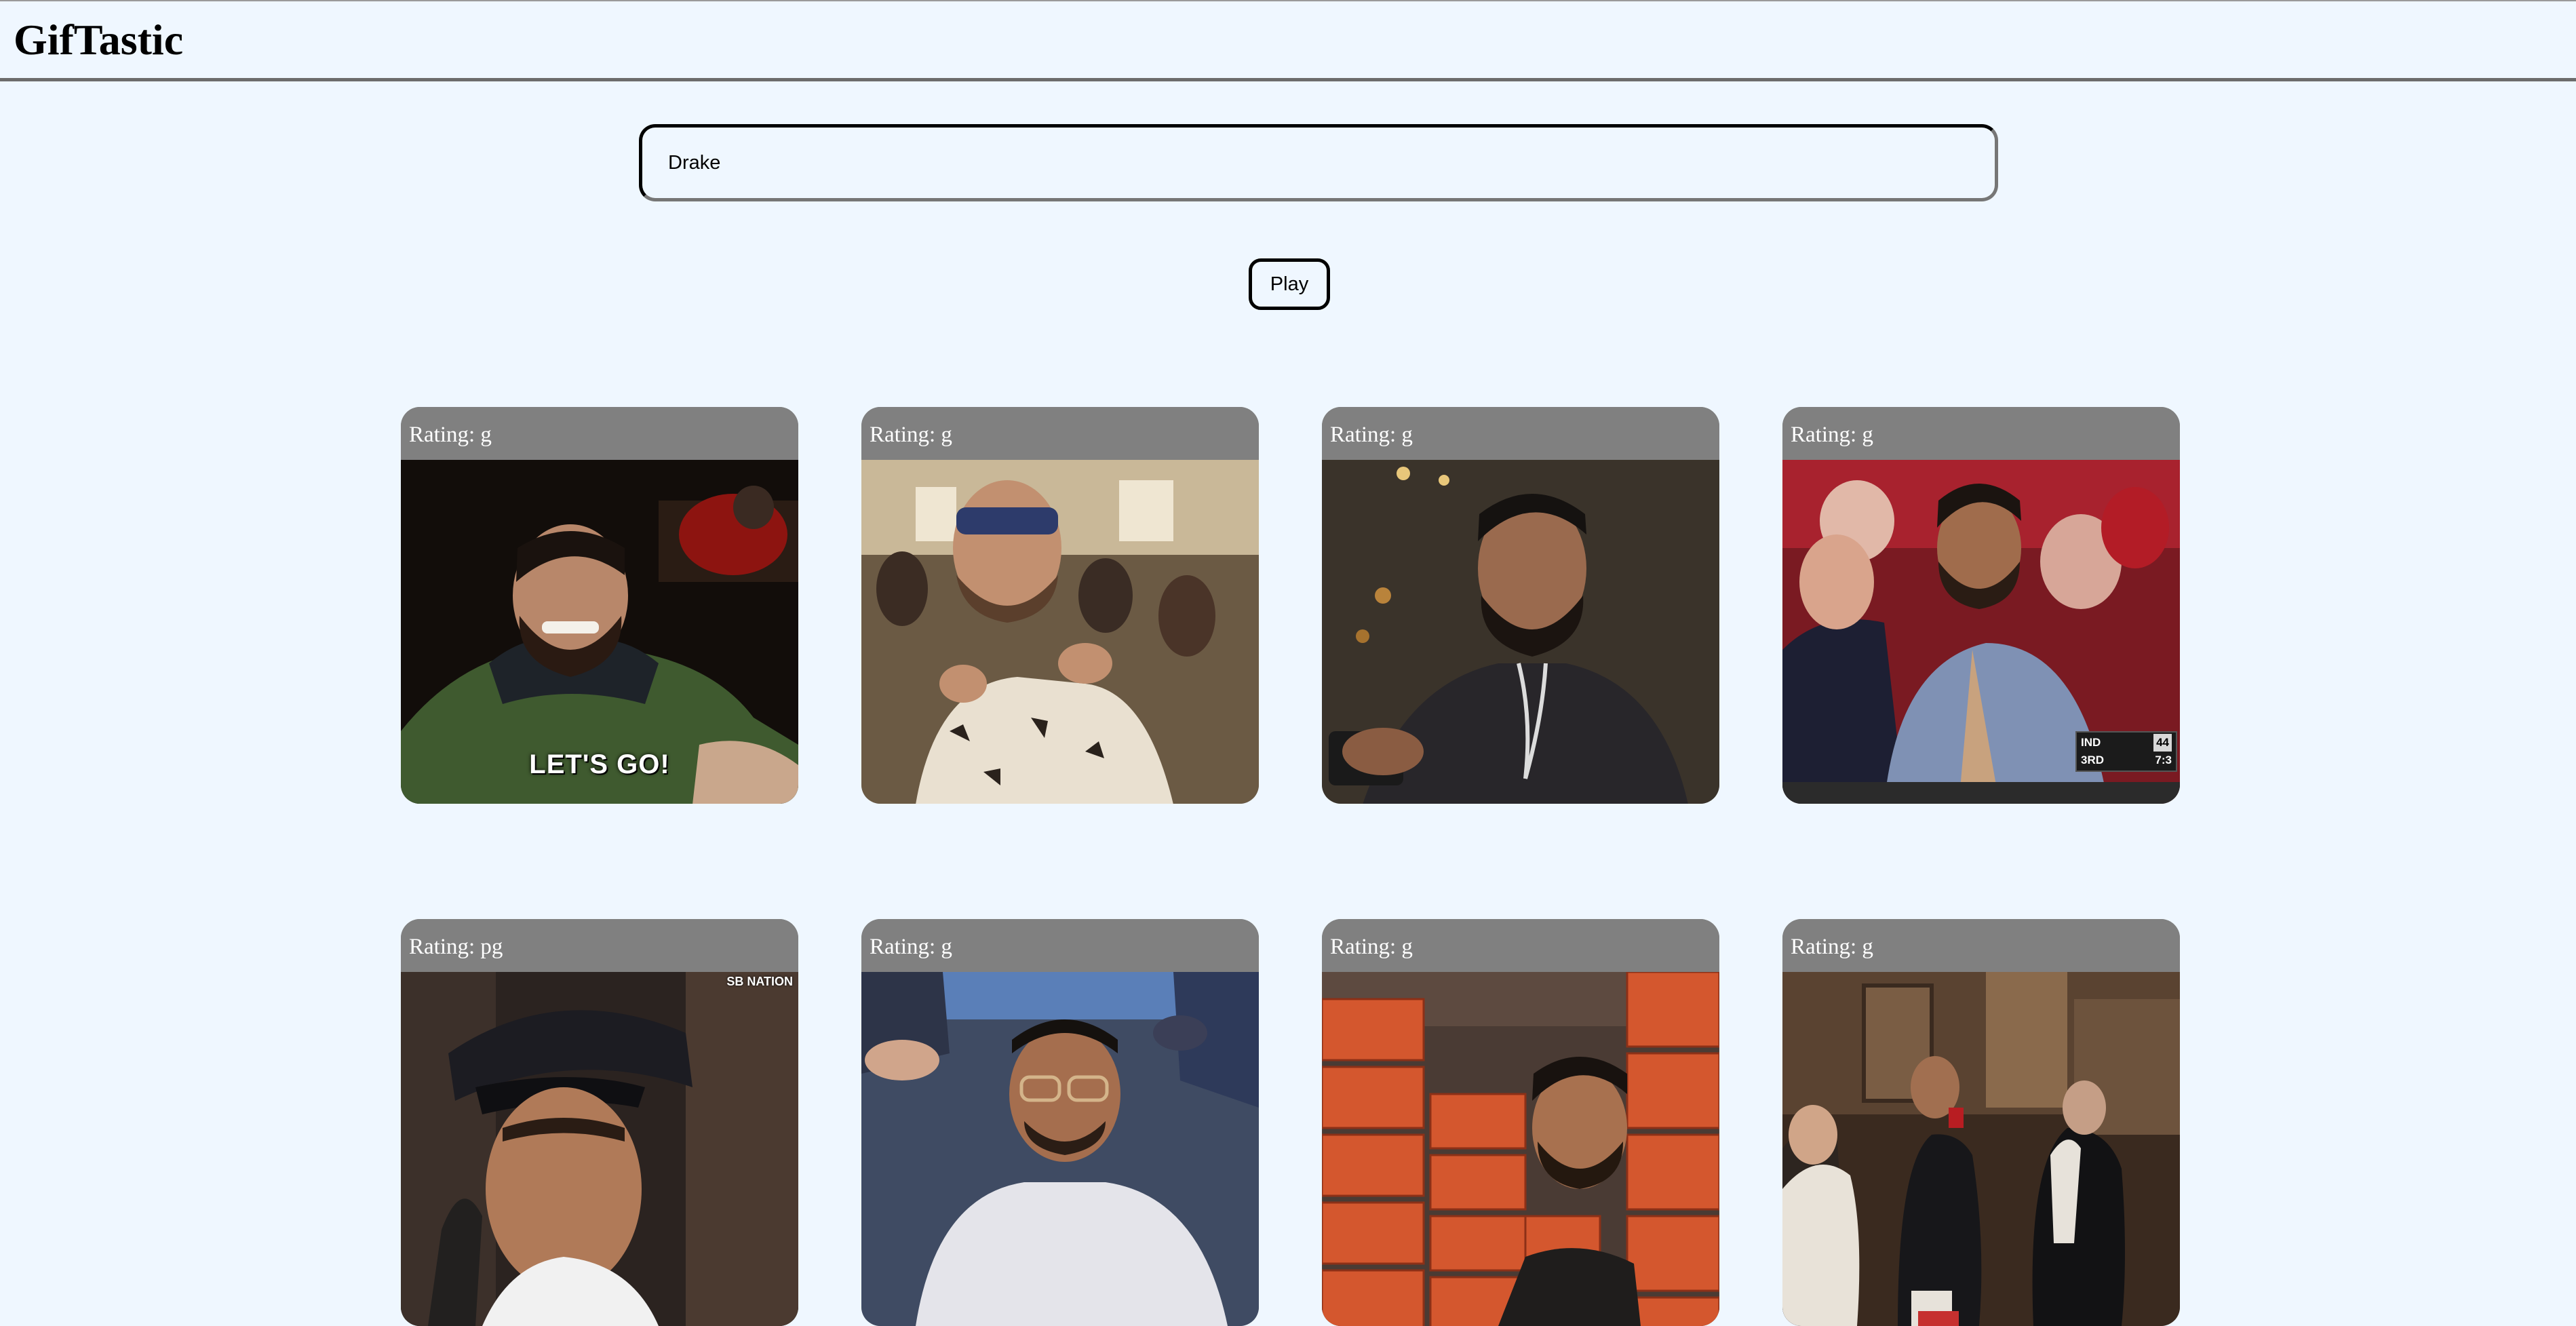  I want to click on app-title: GifTastic, so click(99, 40).